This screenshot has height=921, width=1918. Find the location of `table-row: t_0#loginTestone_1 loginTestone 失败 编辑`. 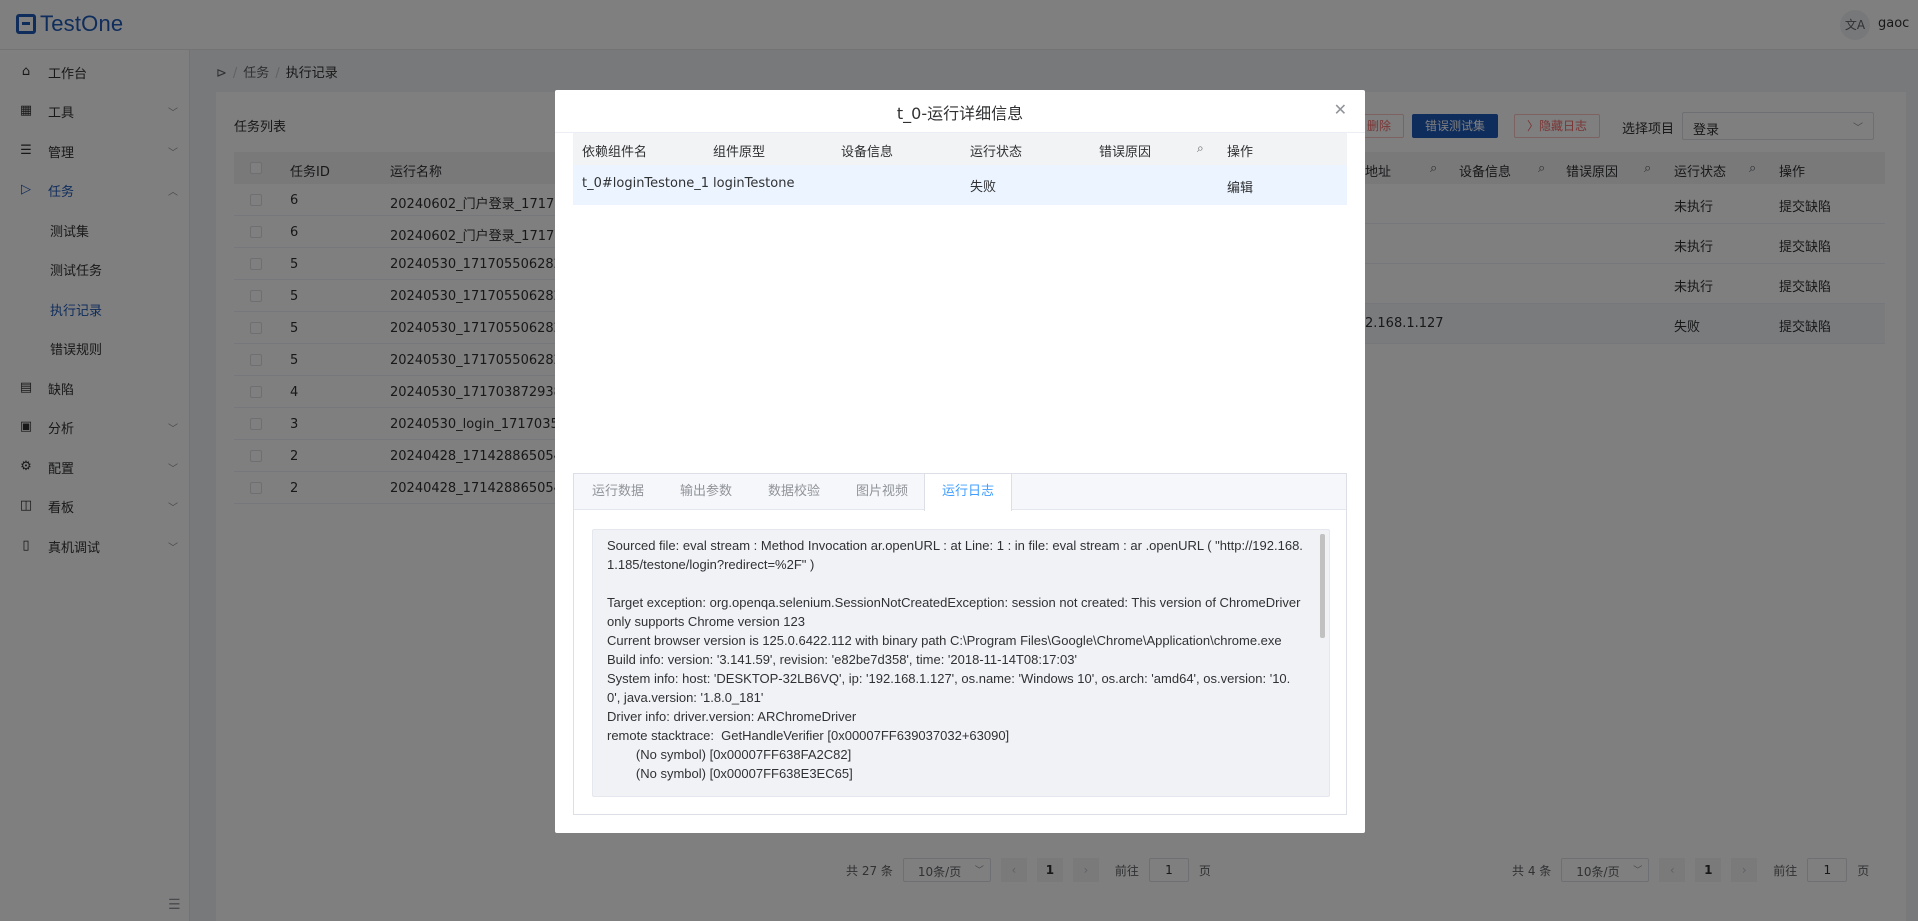

table-row: t_0#loginTestone_1 loginTestone 失败 编辑 is located at coordinates (960, 185).